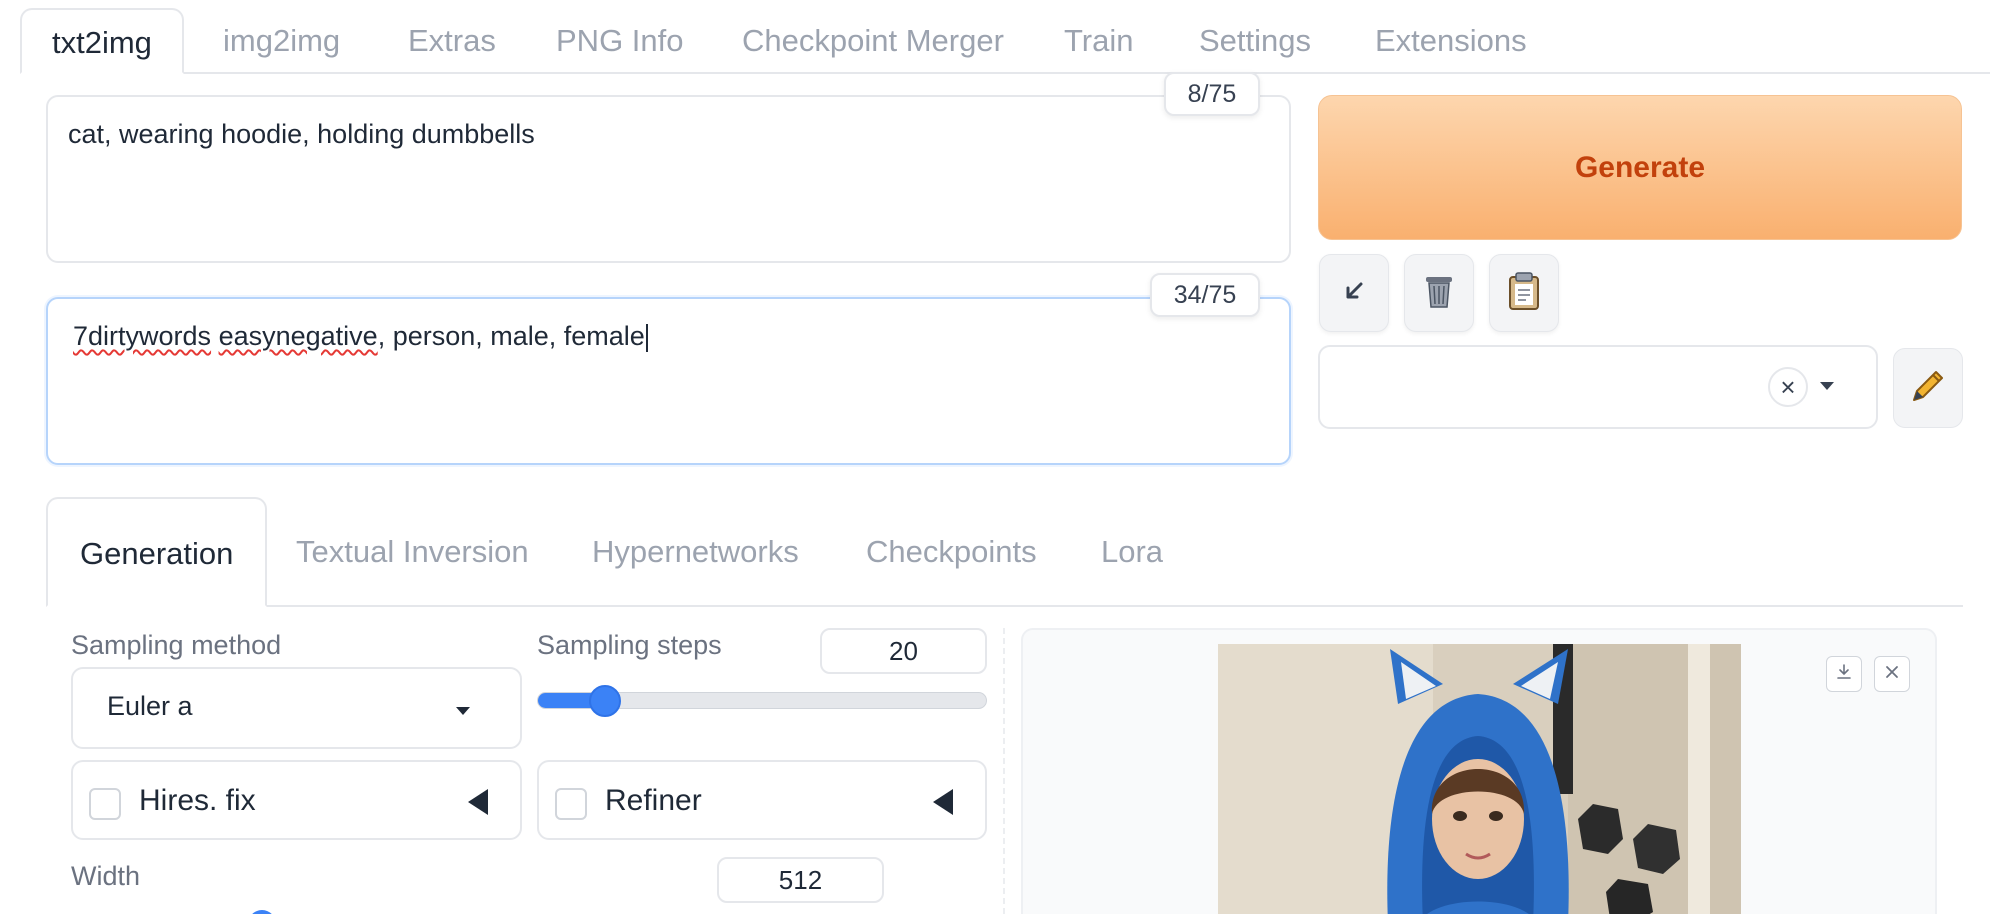 Image resolution: width=2000 pixels, height=914 pixels. Describe the element at coordinates (298, 336) in the screenshot. I see `misspelled-word: easynegative` at that location.